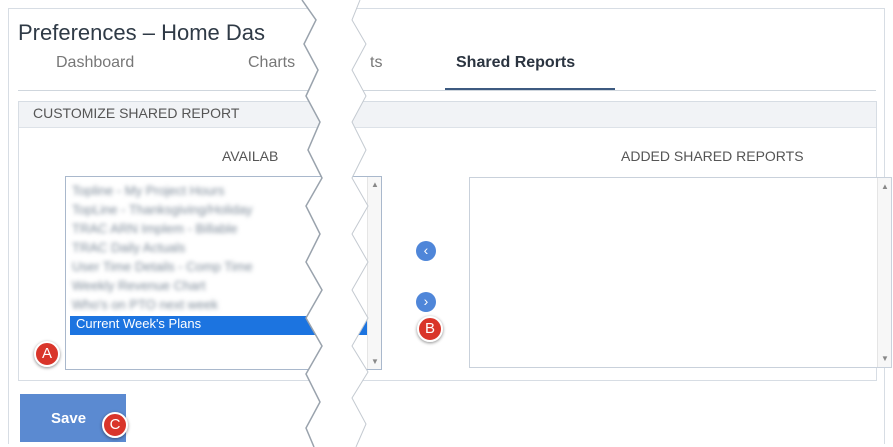 The image size is (893, 447). What do you see at coordinates (218, 325) in the screenshot?
I see `list-item-selected: Current Week's Plans` at bounding box center [218, 325].